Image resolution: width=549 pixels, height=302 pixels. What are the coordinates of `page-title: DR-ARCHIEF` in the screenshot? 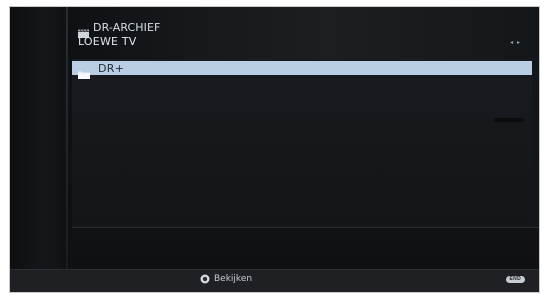 It's located at (127, 27).